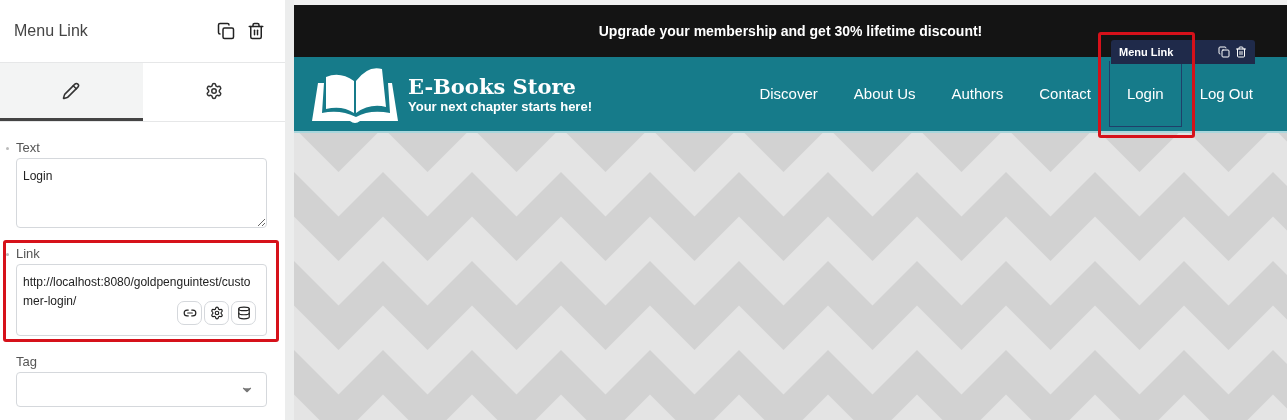 The image size is (1287, 420). What do you see at coordinates (141, 193) in the screenshot?
I see `text-field: Login` at bounding box center [141, 193].